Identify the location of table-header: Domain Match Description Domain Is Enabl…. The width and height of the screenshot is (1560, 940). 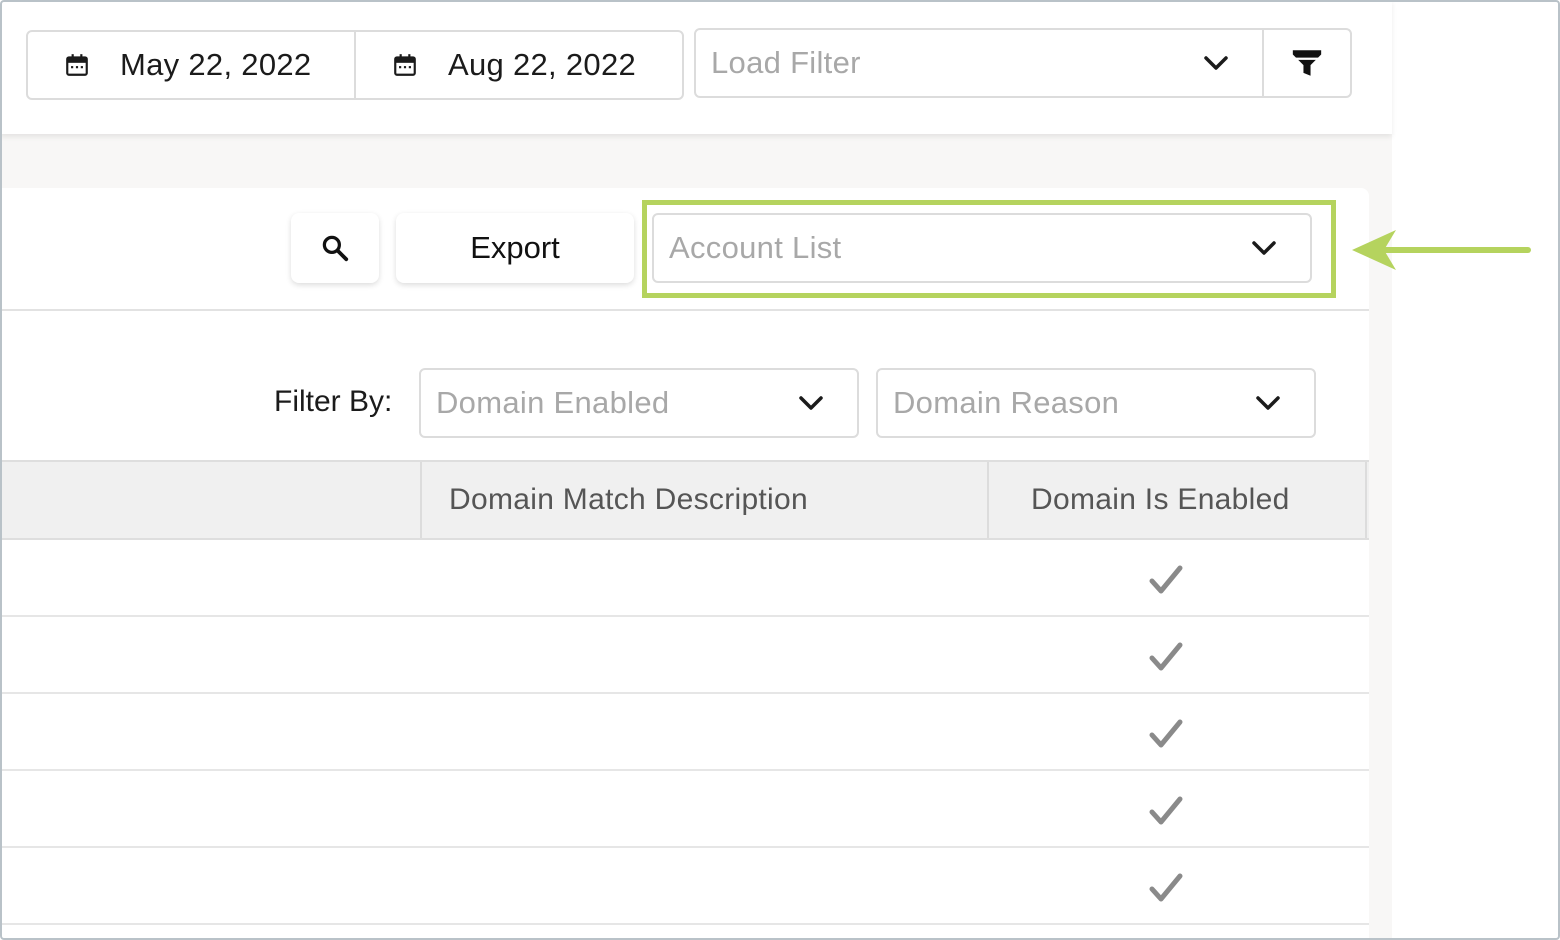
(684, 500).